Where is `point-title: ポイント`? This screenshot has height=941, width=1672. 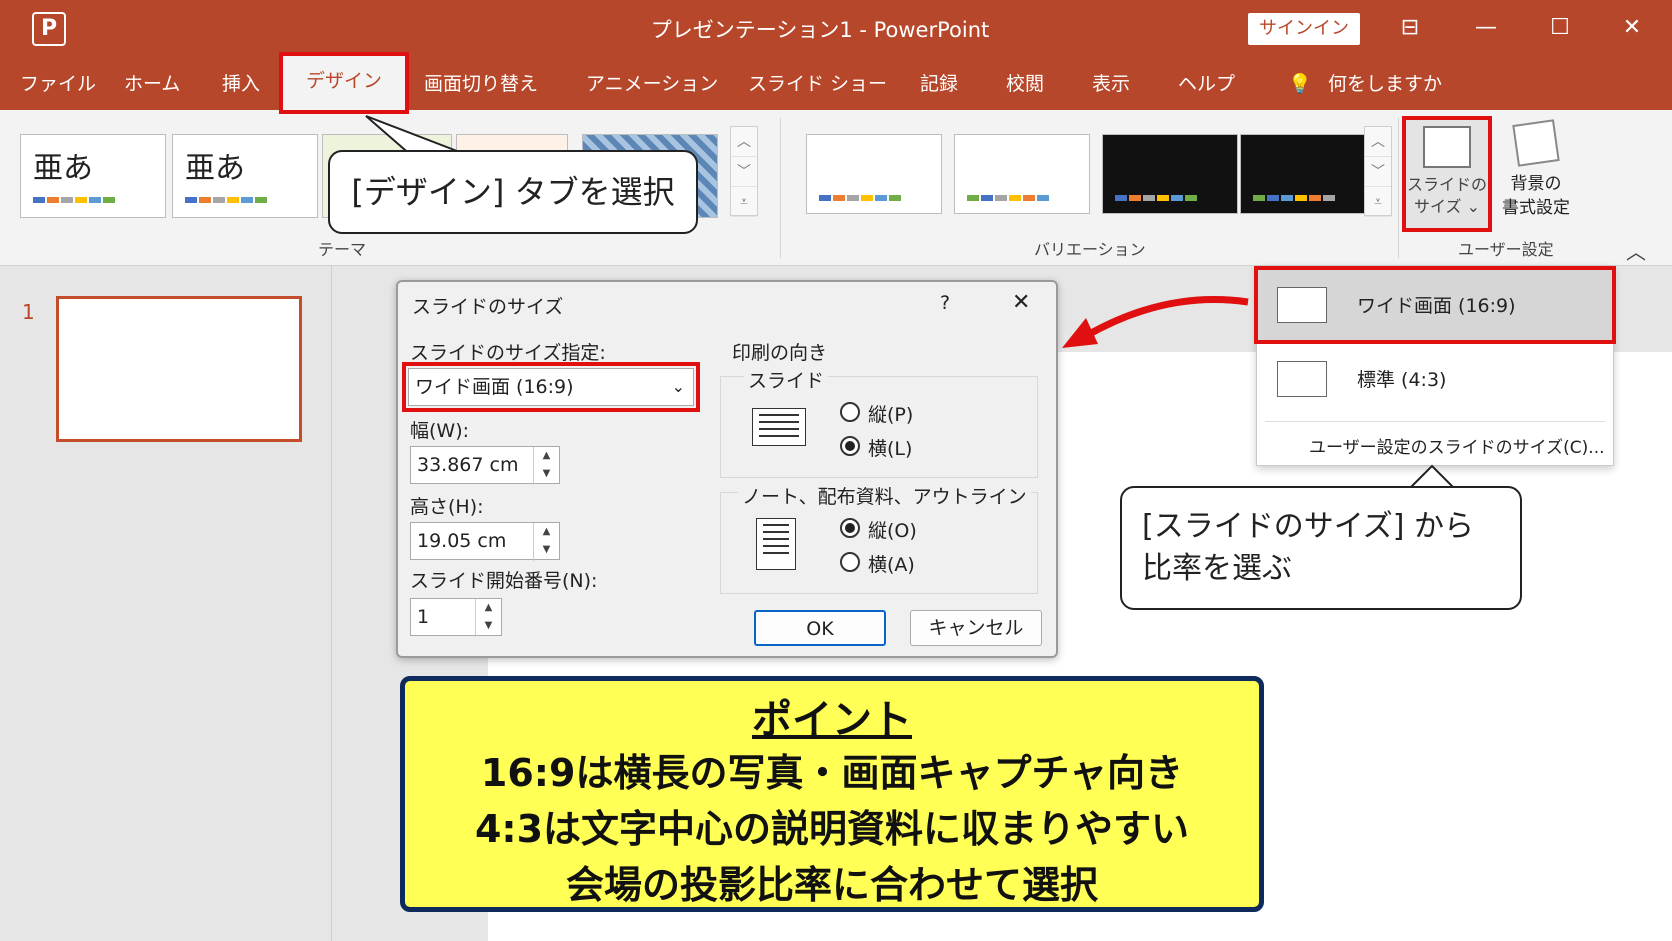 point-title: ポイント is located at coordinates (832, 720).